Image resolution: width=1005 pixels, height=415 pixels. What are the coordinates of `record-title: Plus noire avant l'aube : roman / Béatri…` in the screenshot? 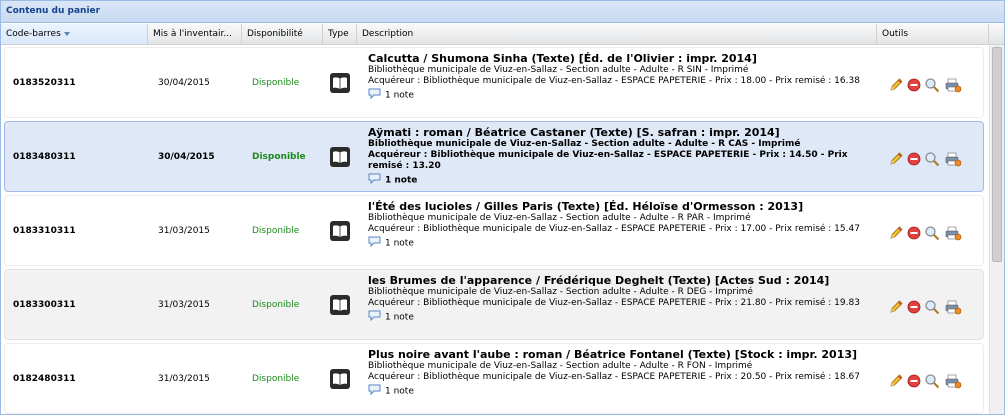 It's located at (613, 354).